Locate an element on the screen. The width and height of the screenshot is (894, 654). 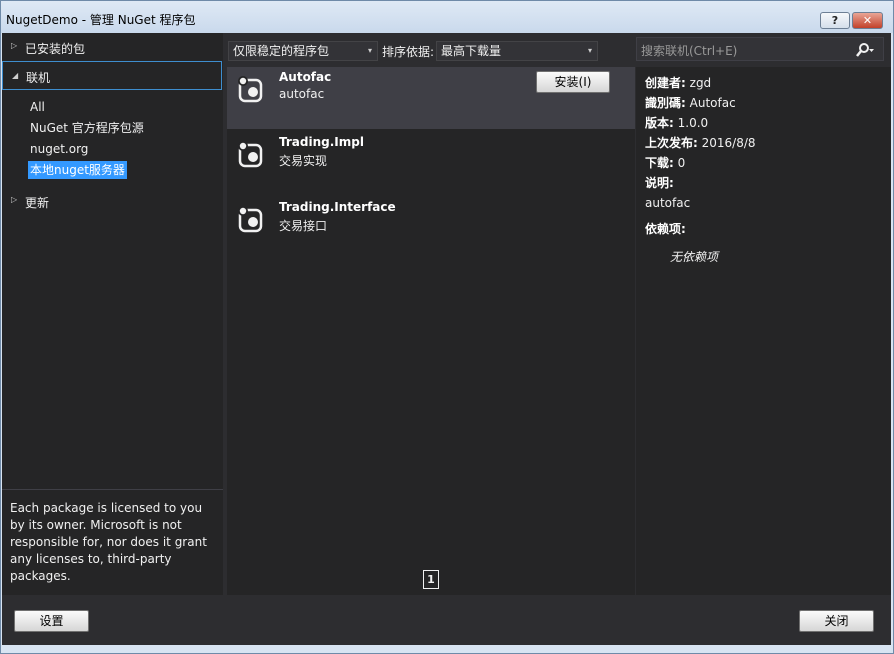
filter-bar: 仅限稳定的程序包 ▾ 排序依据: 最高下载量 ▾ is located at coordinates (431, 49).